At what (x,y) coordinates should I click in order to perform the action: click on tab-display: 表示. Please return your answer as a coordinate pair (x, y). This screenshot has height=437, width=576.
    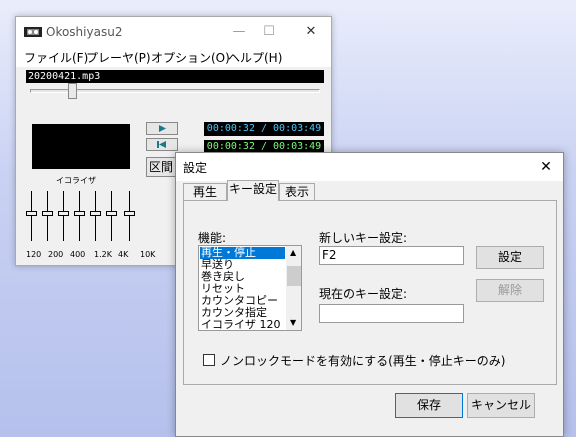
    Looking at the image, I should click on (297, 192).